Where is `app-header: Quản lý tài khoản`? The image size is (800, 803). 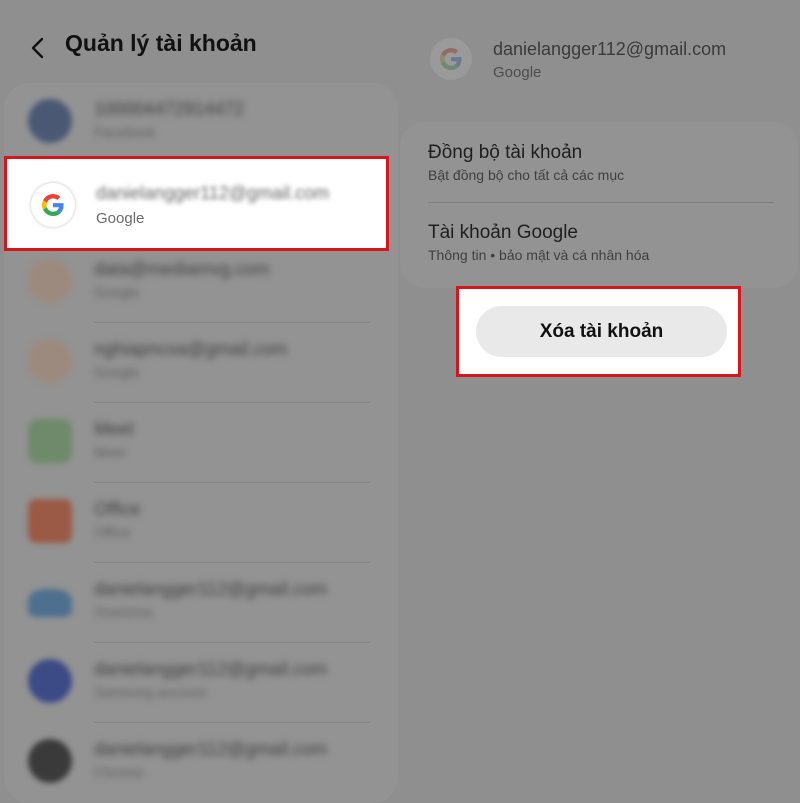
app-header: Quản lý tài khoản is located at coordinates (200, 46).